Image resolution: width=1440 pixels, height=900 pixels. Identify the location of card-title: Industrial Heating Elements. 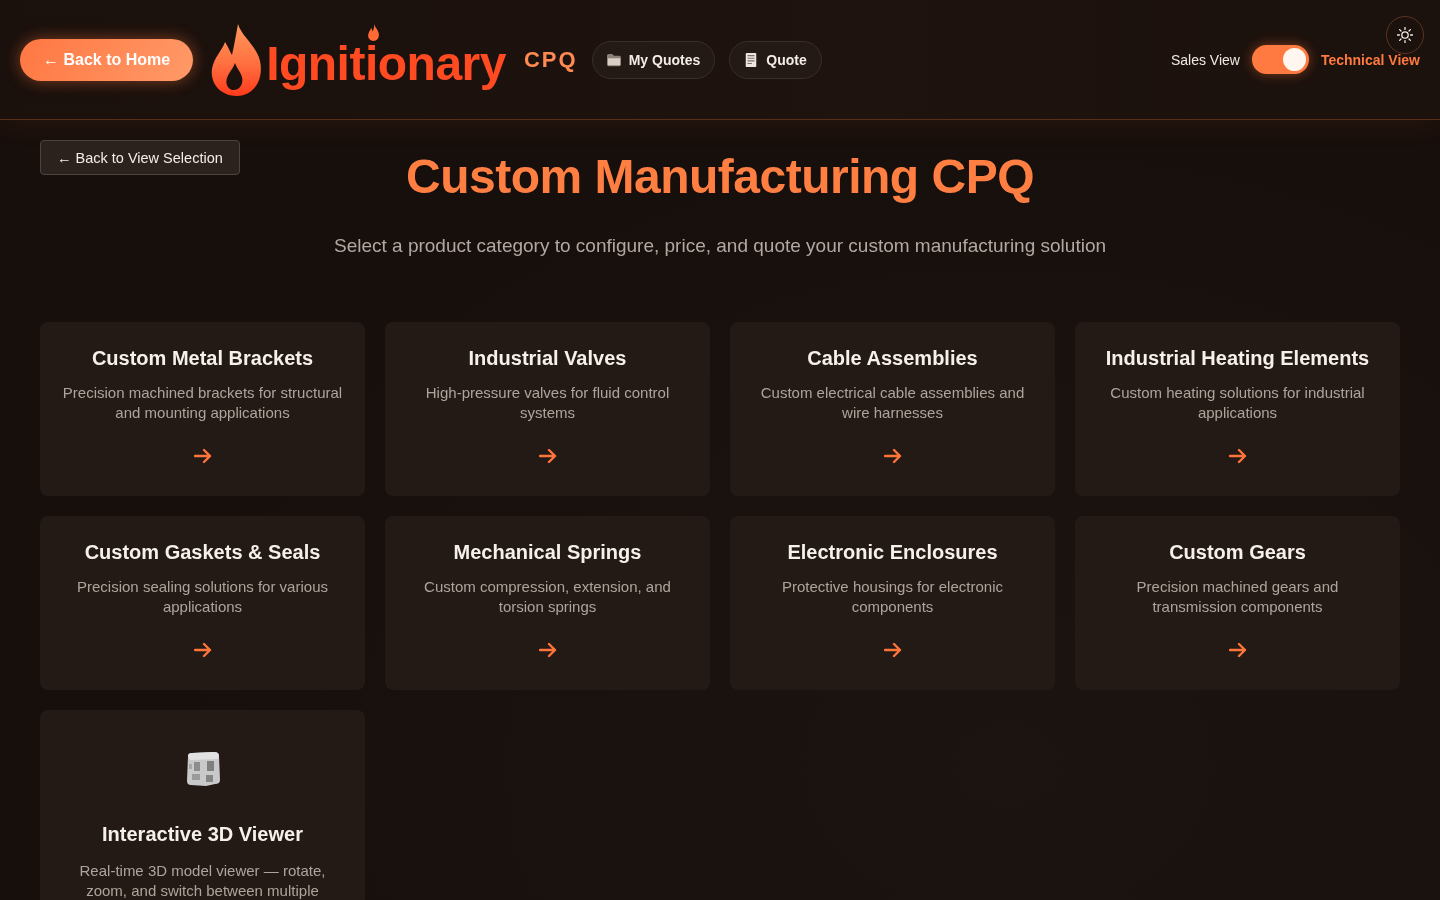
(1237, 358).